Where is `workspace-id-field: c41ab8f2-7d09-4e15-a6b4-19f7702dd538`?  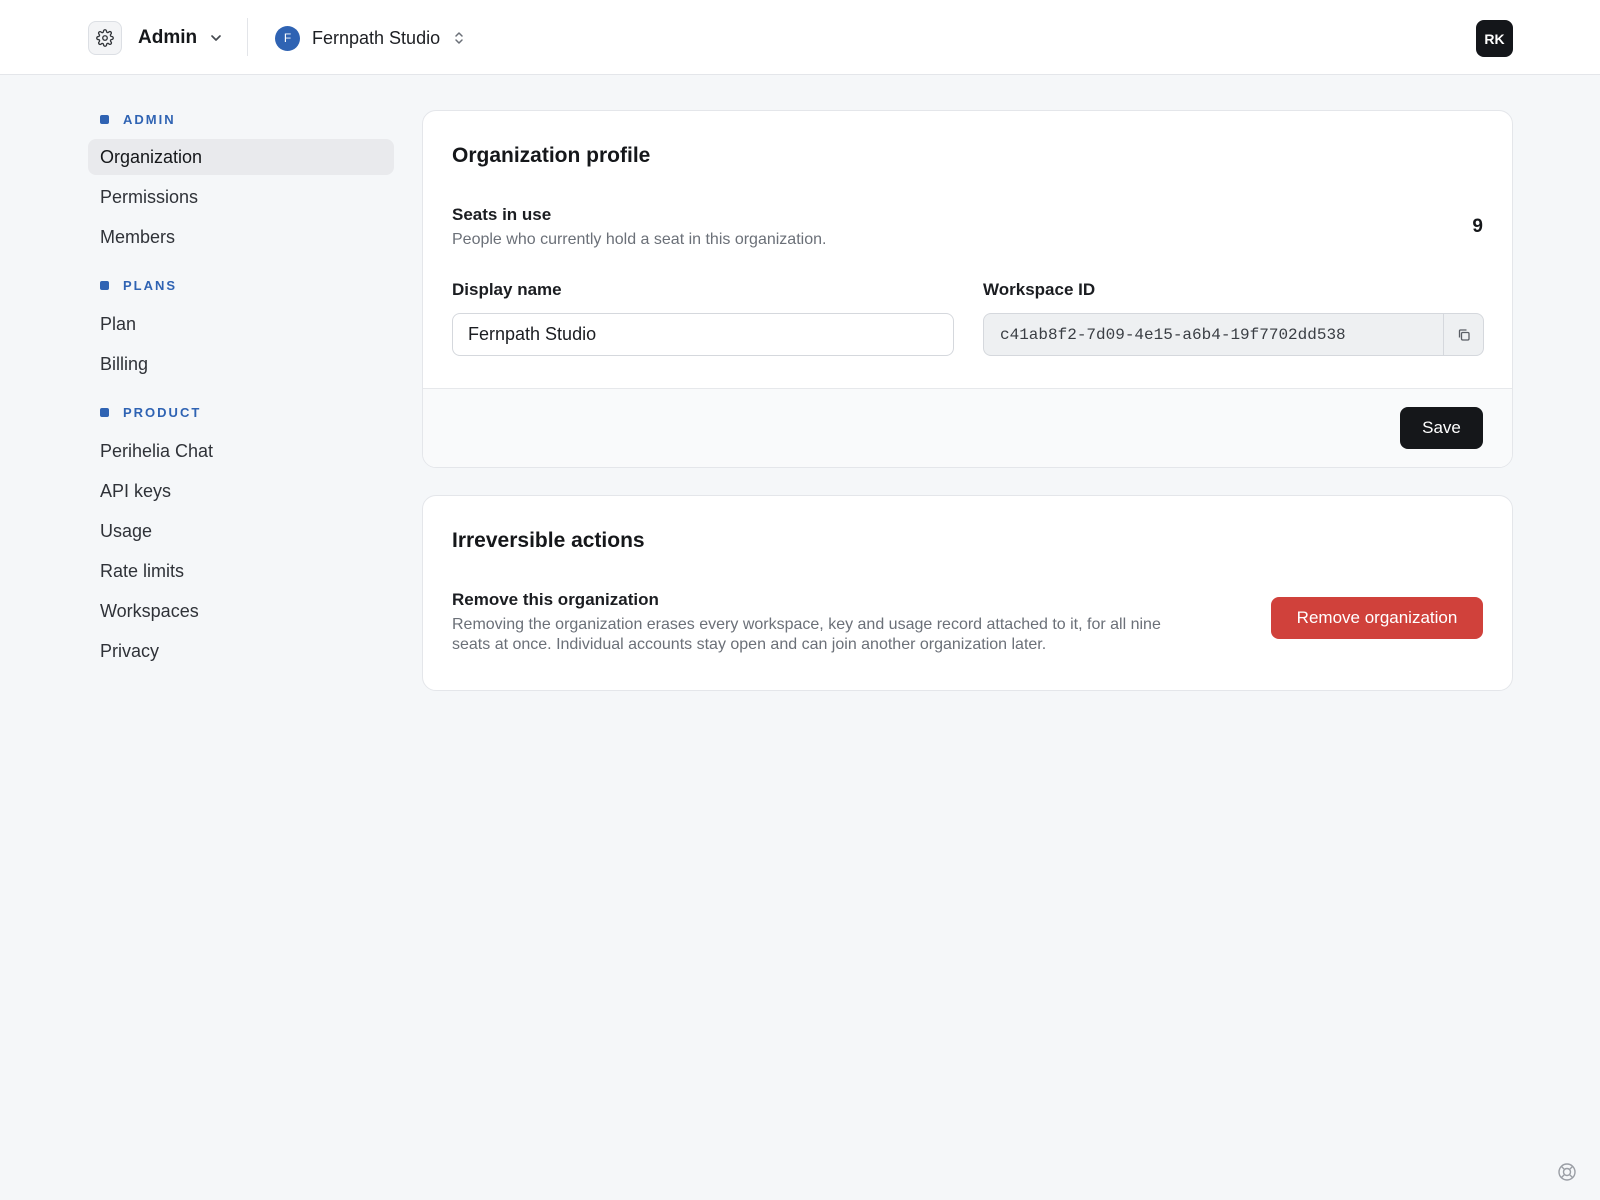
workspace-id-field: c41ab8f2-7d09-4e15-a6b4-19f7702dd538 is located at coordinates (1233, 334).